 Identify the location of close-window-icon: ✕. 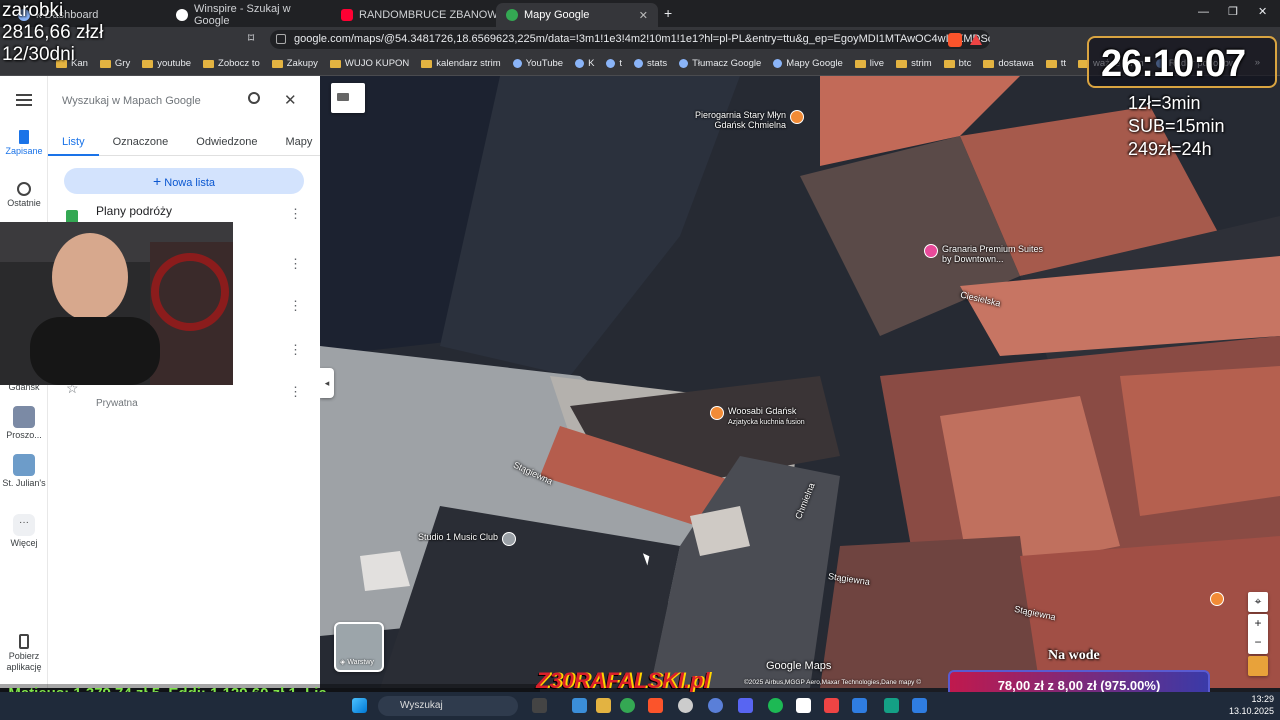
(1262, 11).